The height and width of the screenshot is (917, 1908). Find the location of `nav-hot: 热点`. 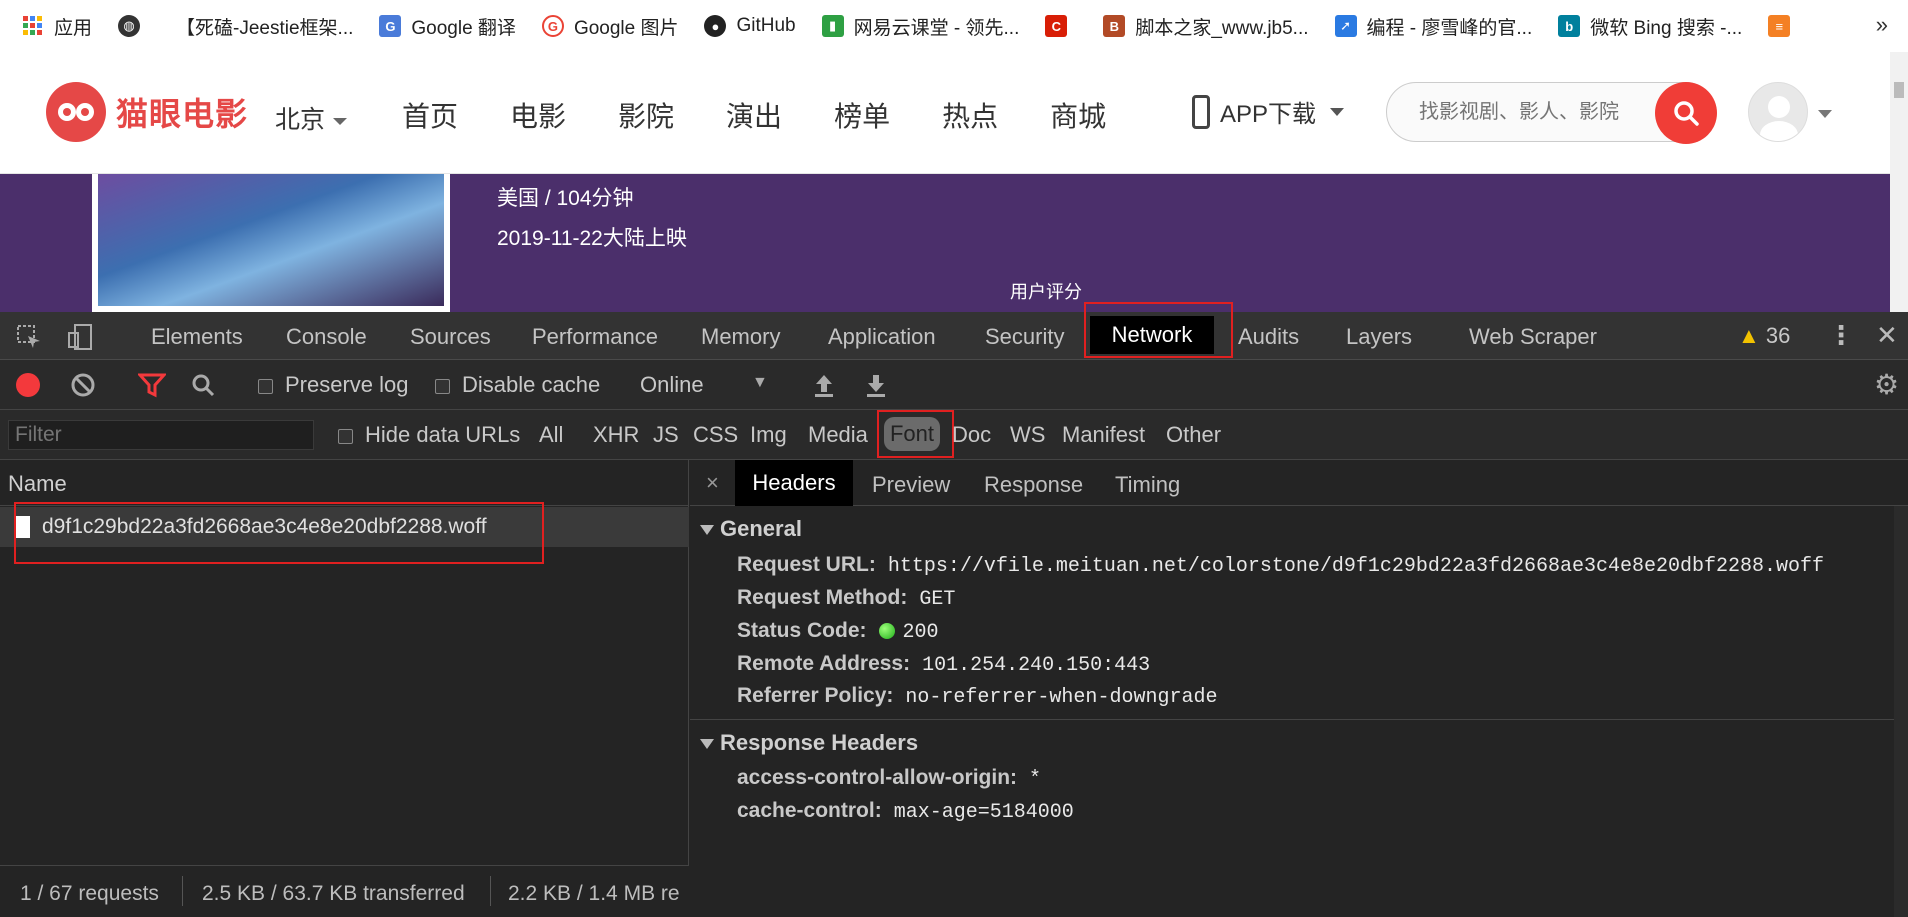

nav-hot: 热点 is located at coordinates (970, 115).